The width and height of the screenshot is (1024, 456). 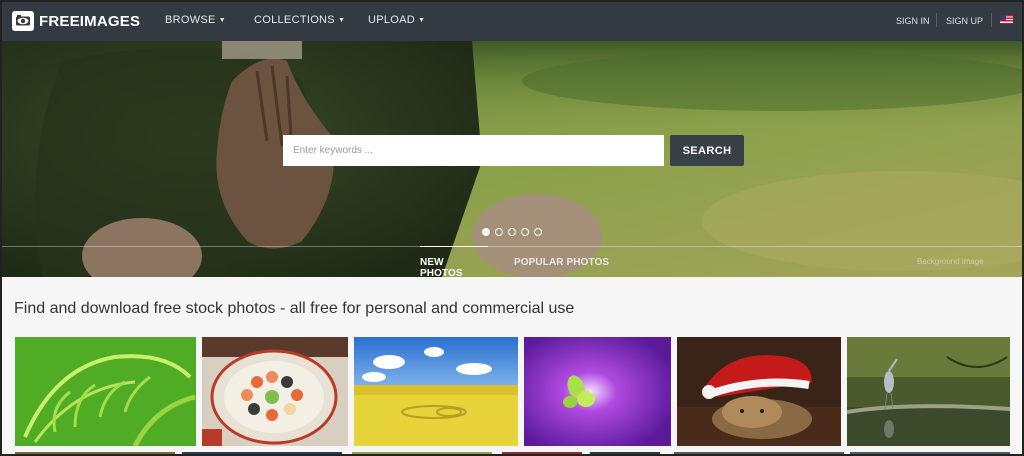 I want to click on carousel-dots, so click(x=512, y=232).